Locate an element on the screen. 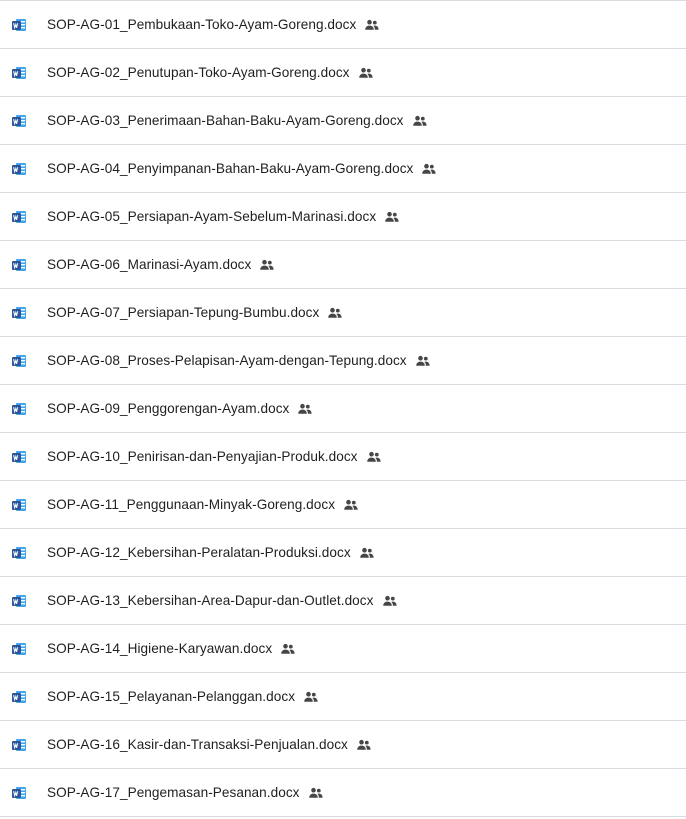 Image resolution: width=686 pixels, height=819 pixels. file-name: SOP-AG-17_Pengemasan-Pesanan.docx is located at coordinates (173, 792).